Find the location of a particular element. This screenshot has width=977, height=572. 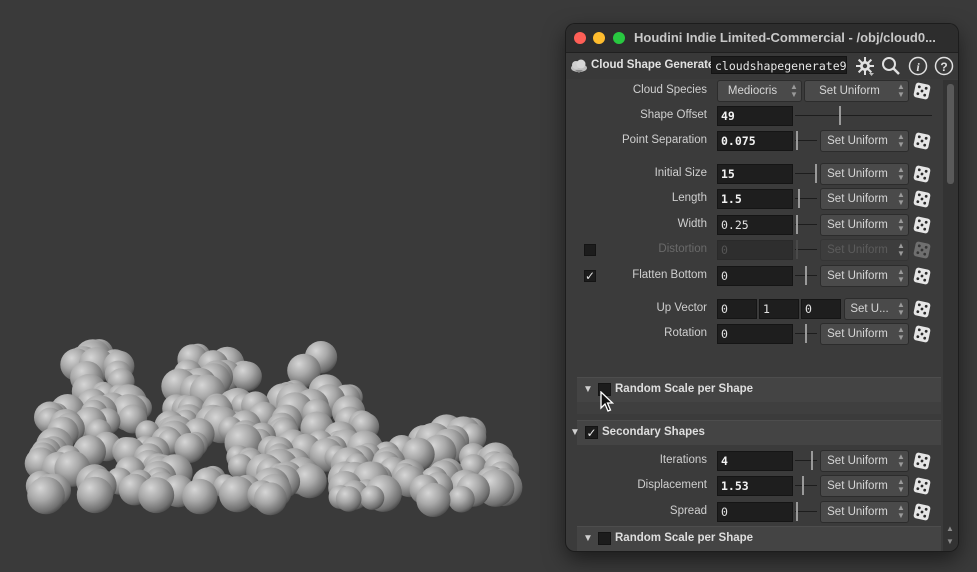

folder-title: Random Scale per Shape is located at coordinates (684, 389).